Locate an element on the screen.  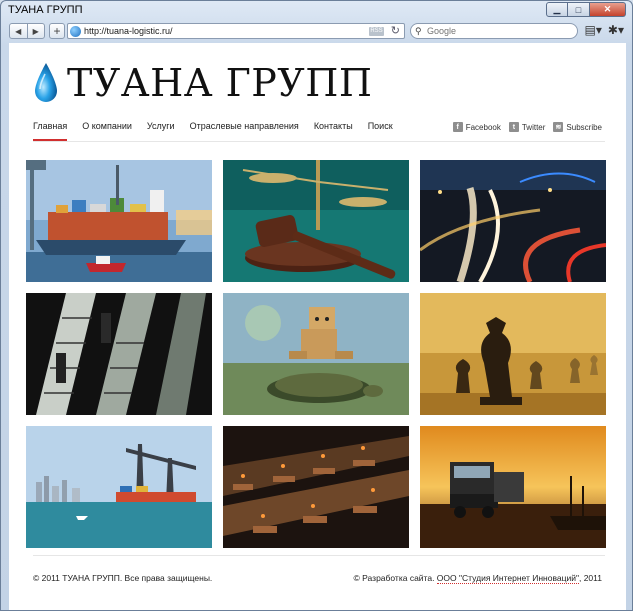
brand-name: ТУАНА ГРУПП is located at coordinates (220, 83).